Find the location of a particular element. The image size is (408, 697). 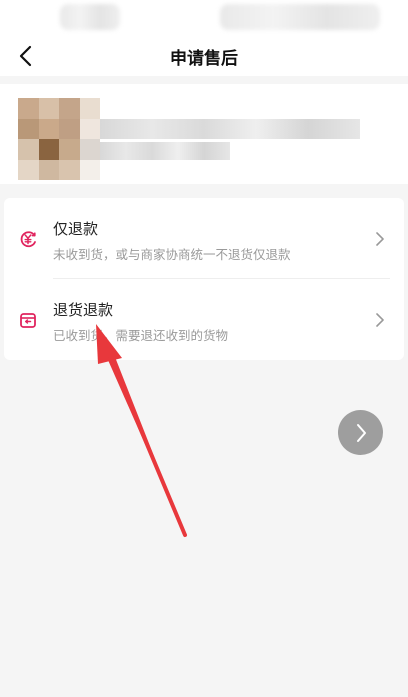

status-bar is located at coordinates (204, 18).